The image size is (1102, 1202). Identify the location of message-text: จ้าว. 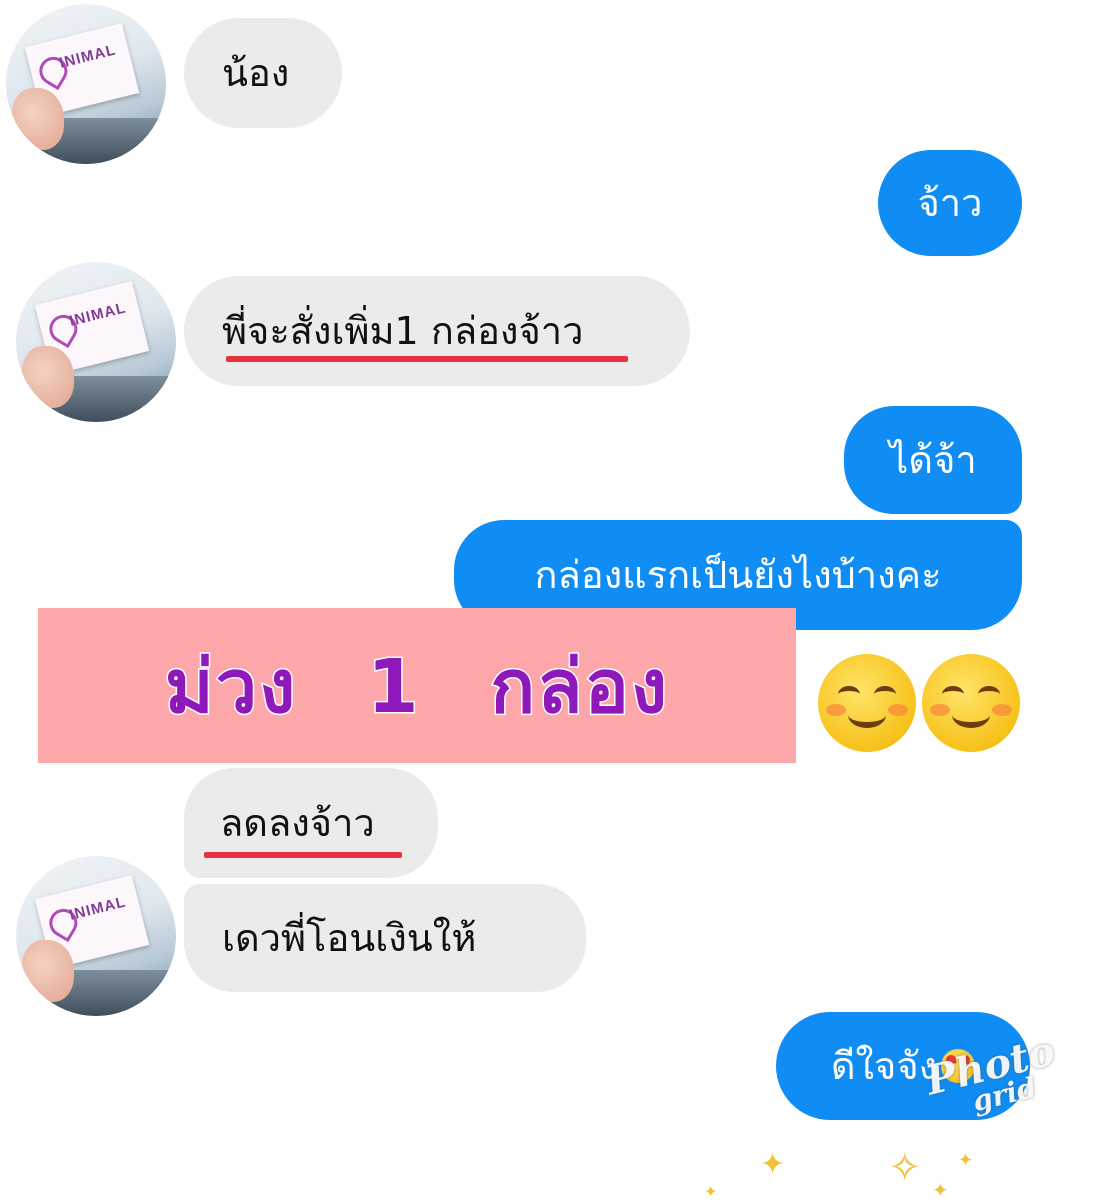
(950, 203).